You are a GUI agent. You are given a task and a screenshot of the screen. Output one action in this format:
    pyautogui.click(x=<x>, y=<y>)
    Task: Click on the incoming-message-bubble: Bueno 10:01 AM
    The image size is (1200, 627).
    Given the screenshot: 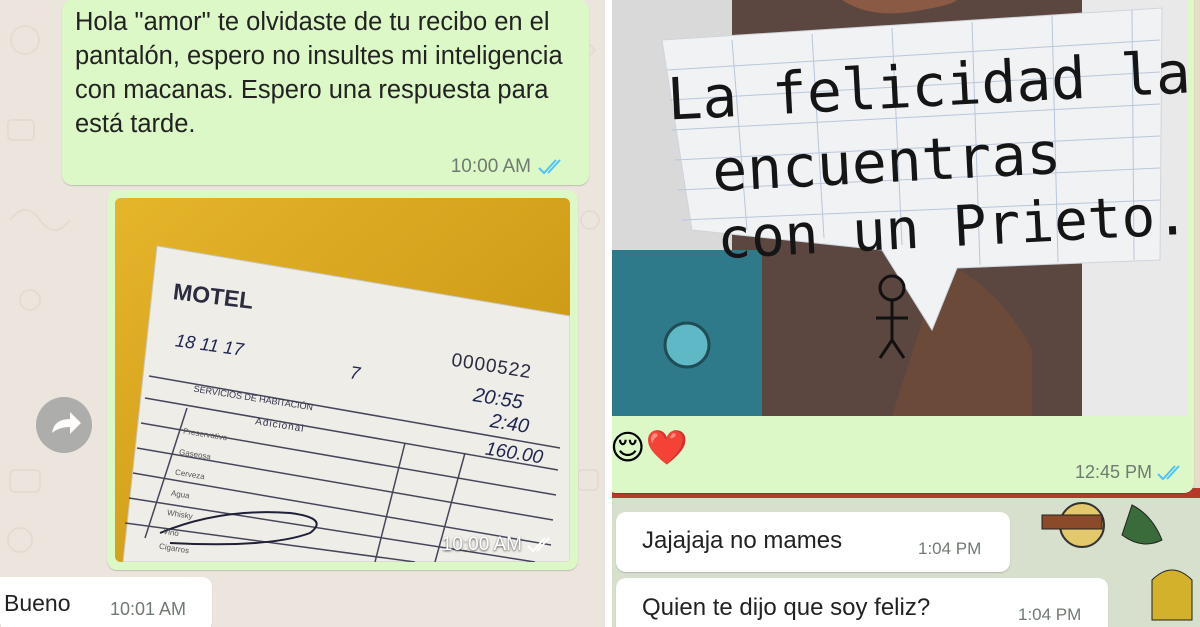 What is the action you would take?
    pyautogui.click(x=106, y=602)
    